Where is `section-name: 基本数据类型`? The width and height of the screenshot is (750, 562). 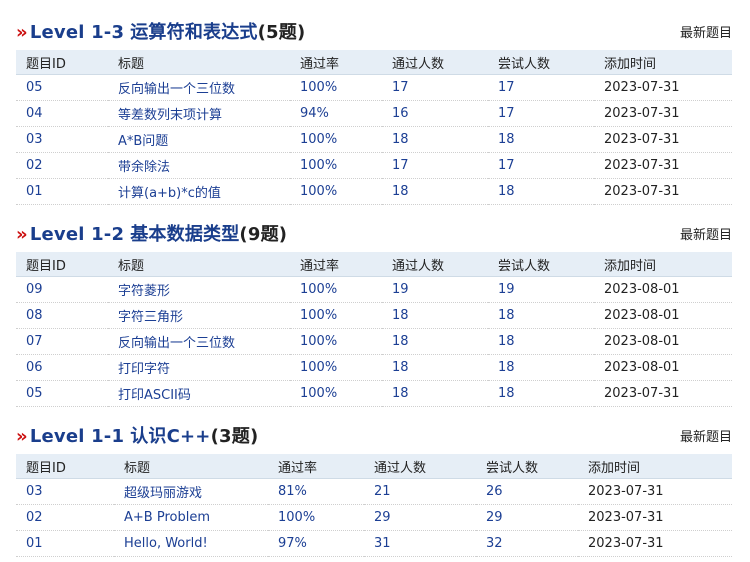 section-name: 基本数据类型 is located at coordinates (185, 234).